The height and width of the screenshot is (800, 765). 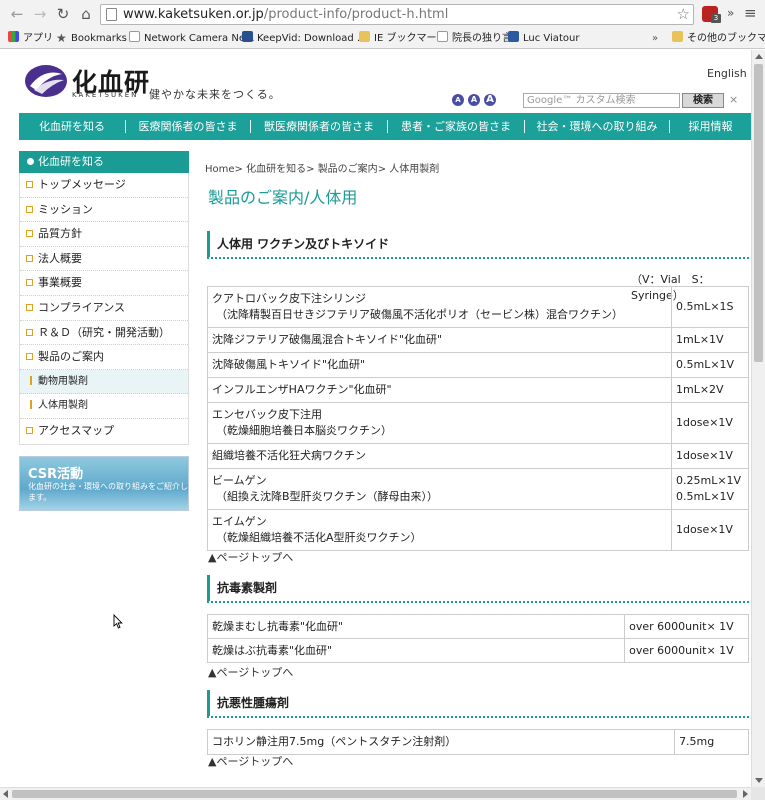 I want to click on font-size-large-button: A, so click(x=490, y=100).